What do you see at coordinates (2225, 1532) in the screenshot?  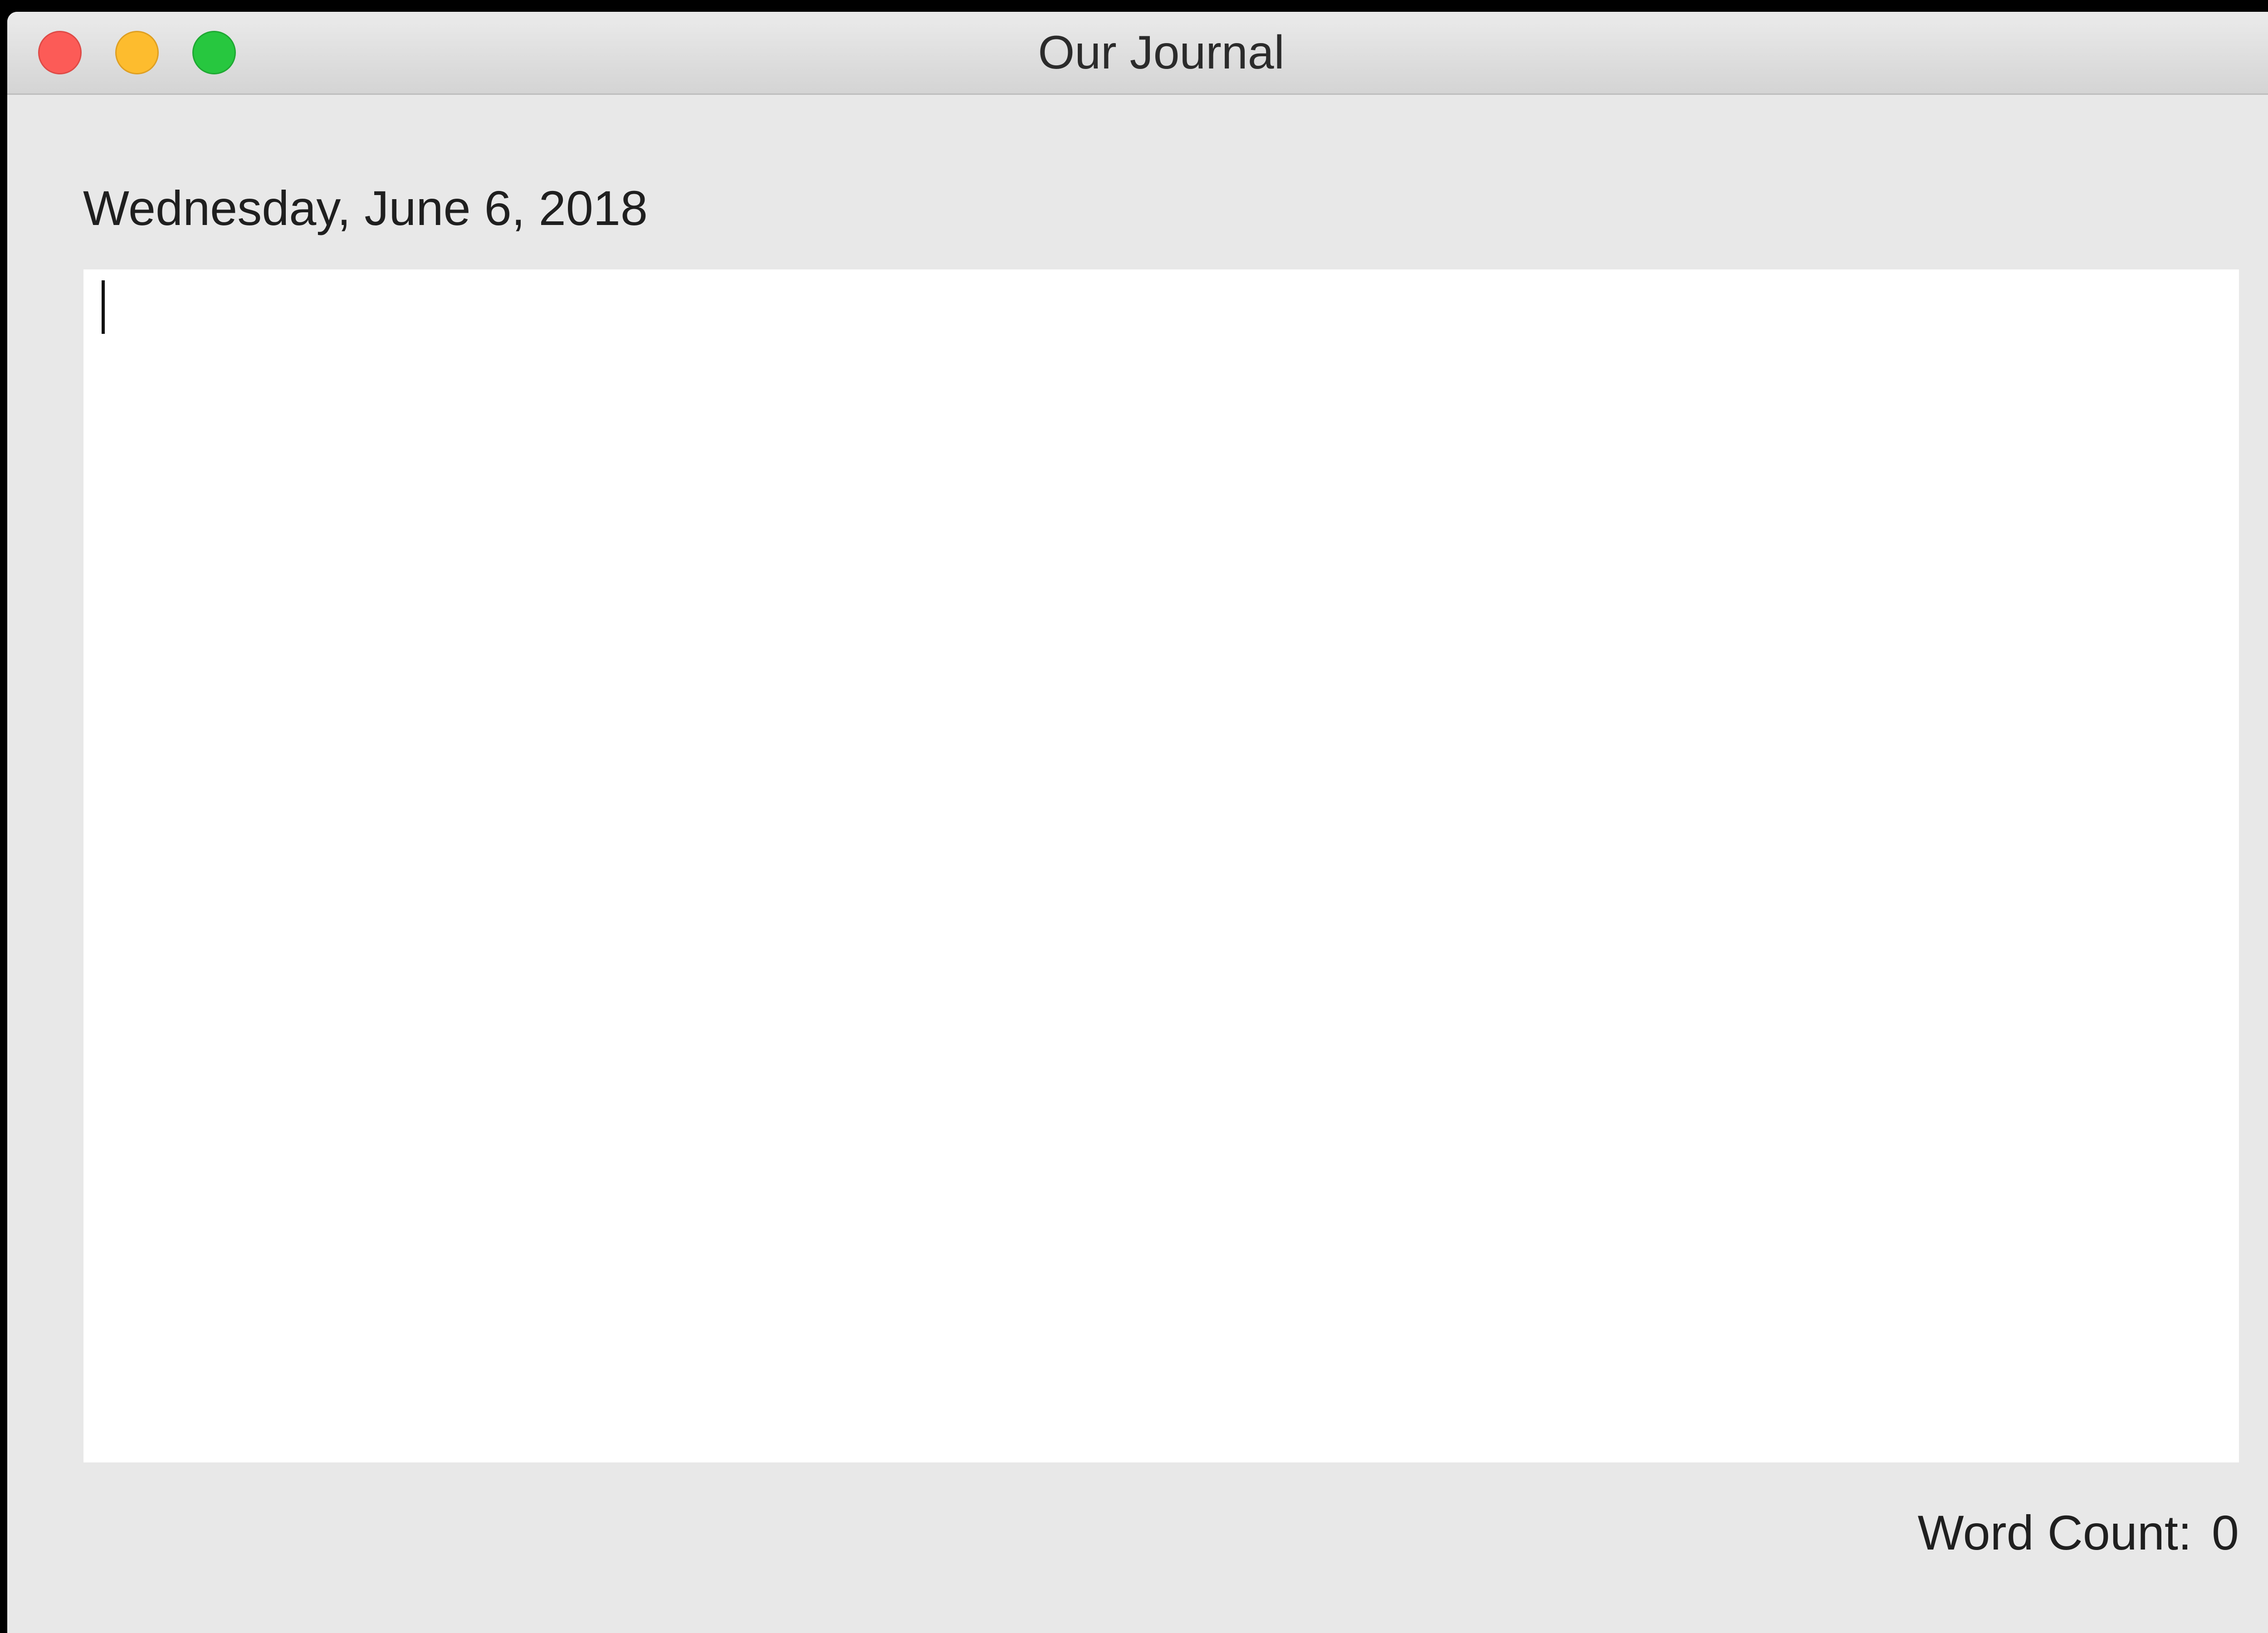 I see `word-count-value: 0` at bounding box center [2225, 1532].